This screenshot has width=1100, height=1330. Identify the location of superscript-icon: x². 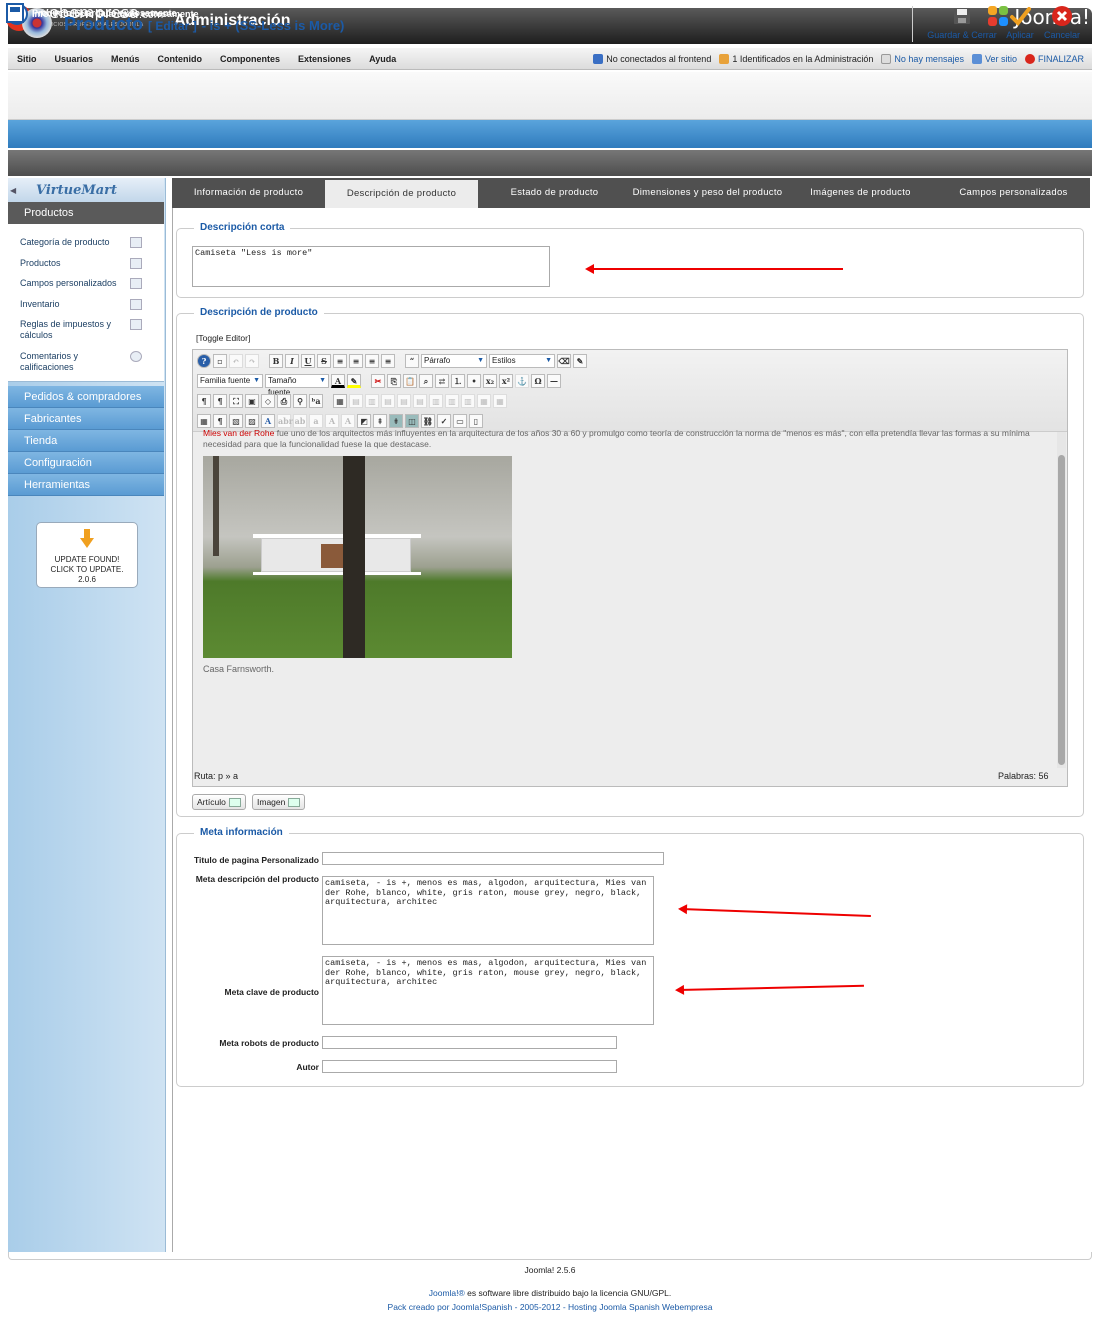
(506, 381).